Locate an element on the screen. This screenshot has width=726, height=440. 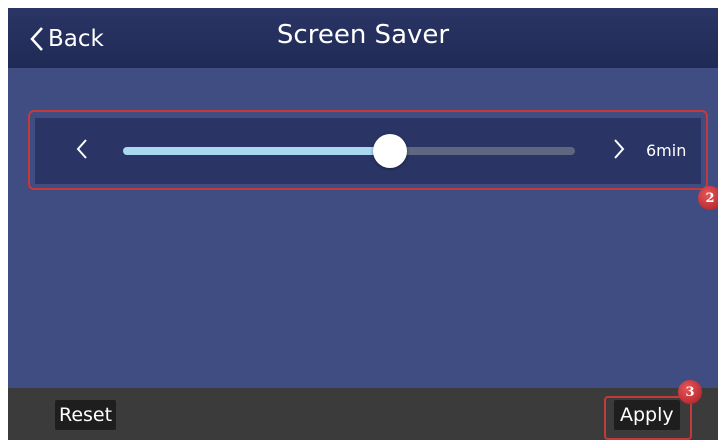
header-bar: Back Screen Saver is located at coordinates (363, 38).